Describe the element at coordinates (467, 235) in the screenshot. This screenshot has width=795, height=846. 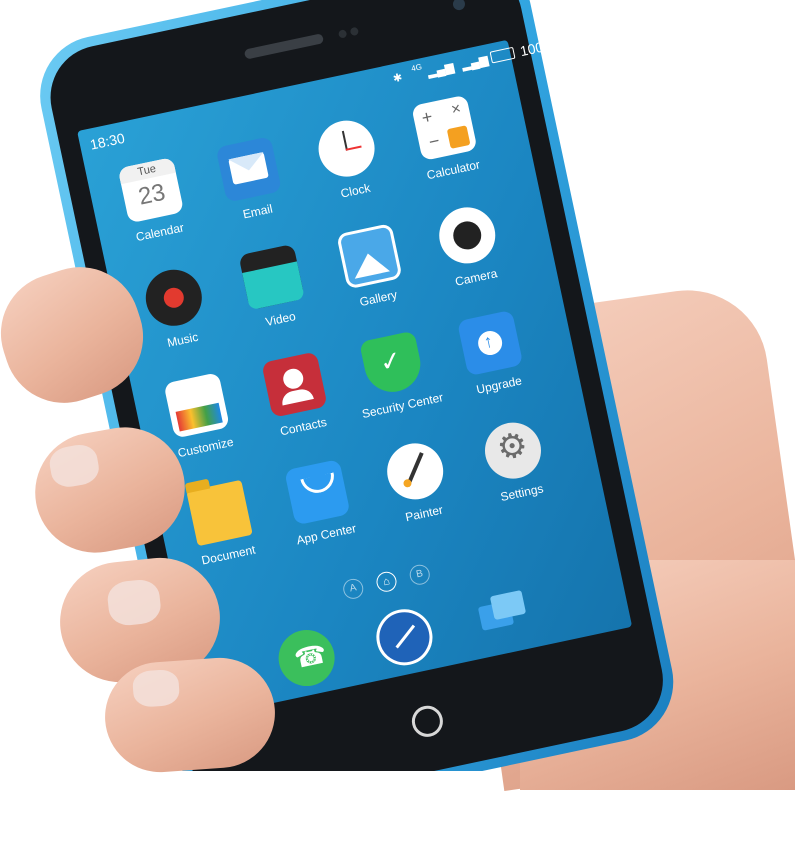
I see `camera-icon` at that location.